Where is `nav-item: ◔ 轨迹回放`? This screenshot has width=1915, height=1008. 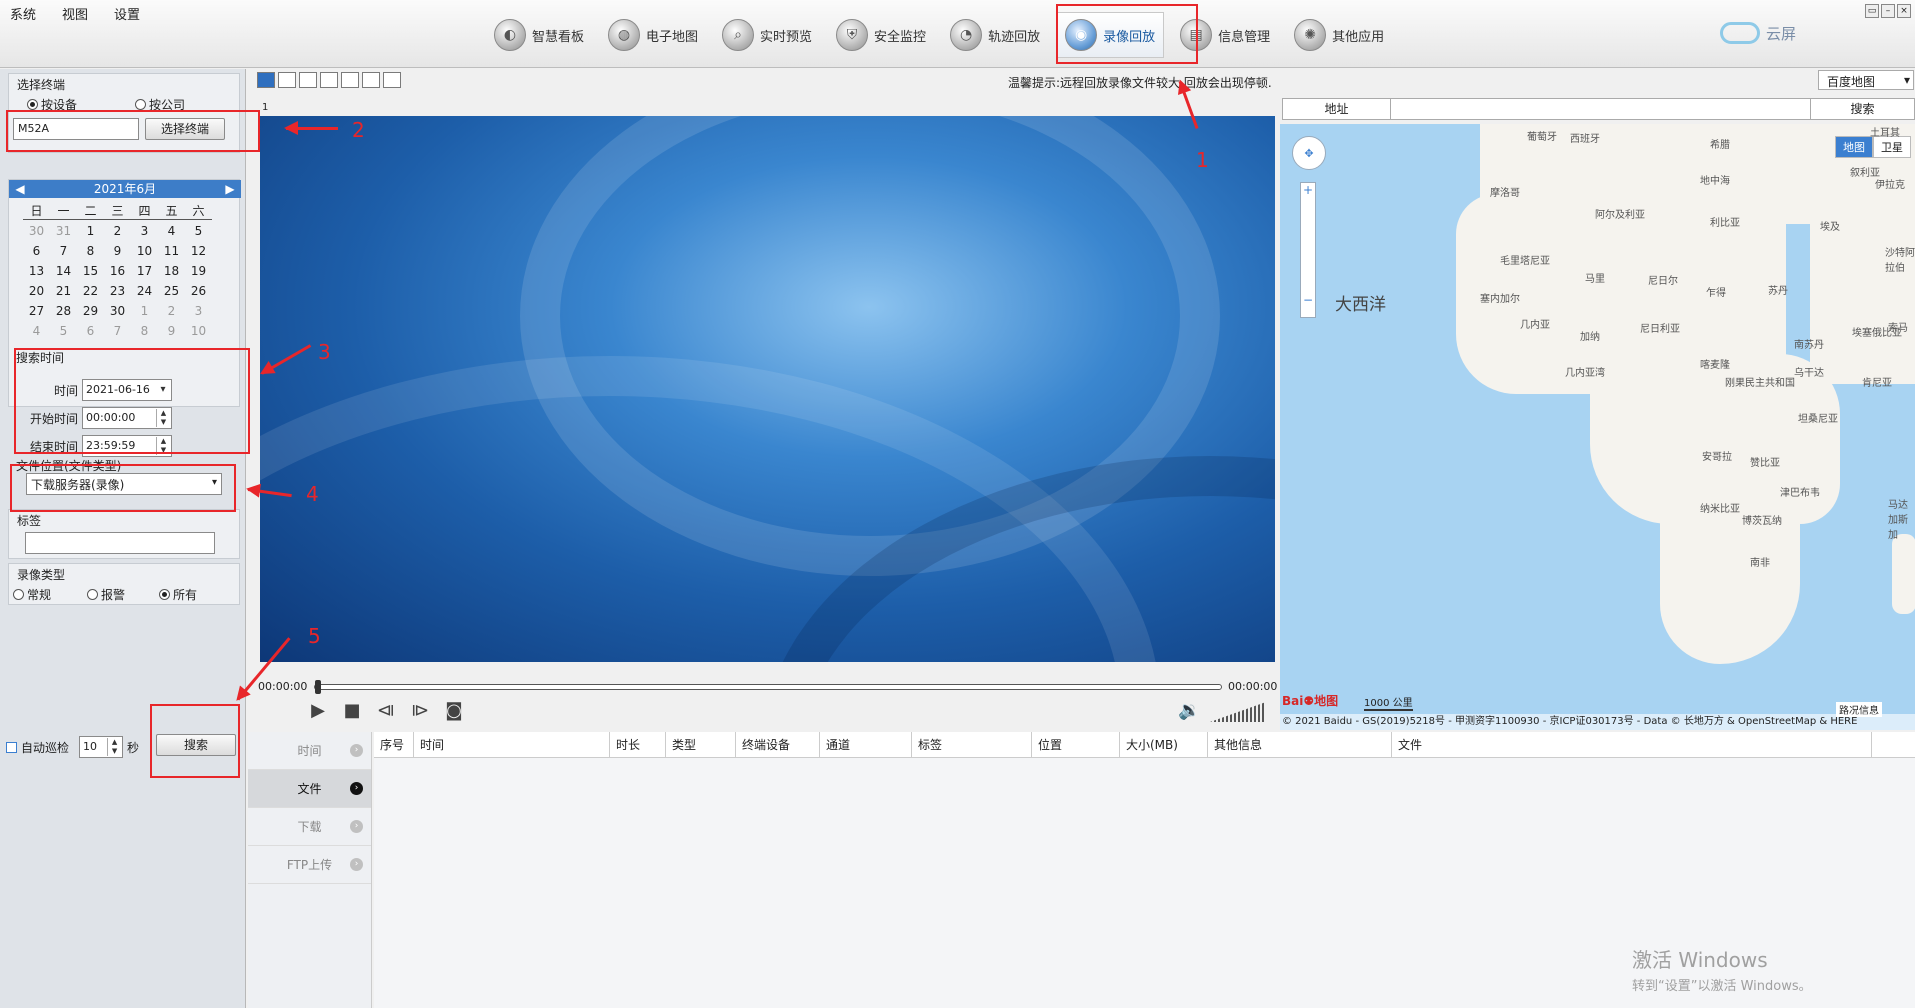 nav-item: ◔ 轨迹回放 is located at coordinates (995, 35).